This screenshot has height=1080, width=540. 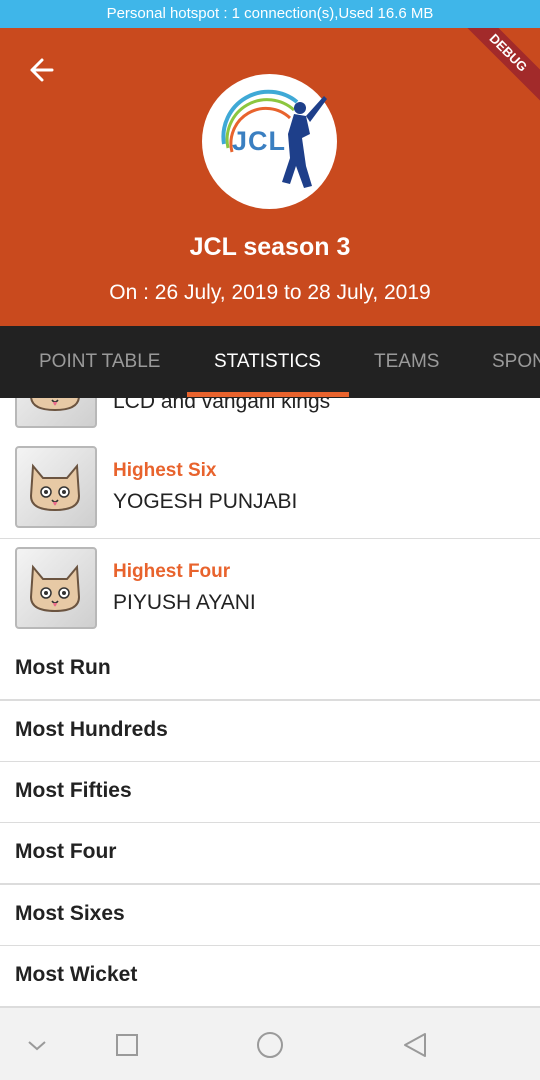 I want to click on tab-teams: TEAMS, so click(x=406, y=362).